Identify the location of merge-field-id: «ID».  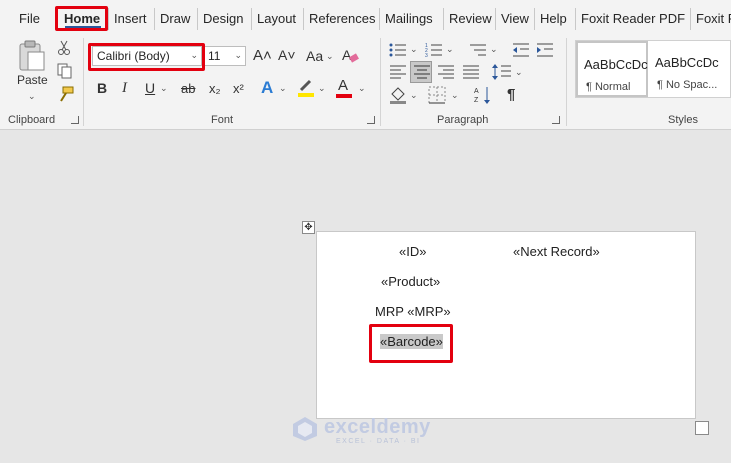
(412, 251).